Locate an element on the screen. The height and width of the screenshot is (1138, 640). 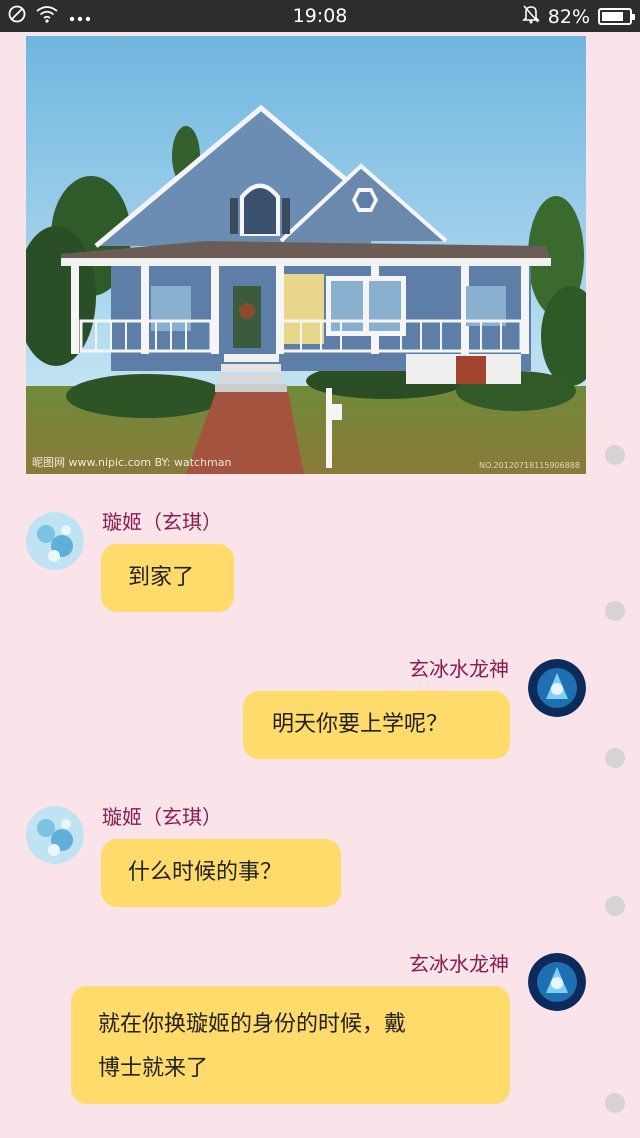
photo-watermark-id: NO.20120718115906888 is located at coordinates (529, 465).